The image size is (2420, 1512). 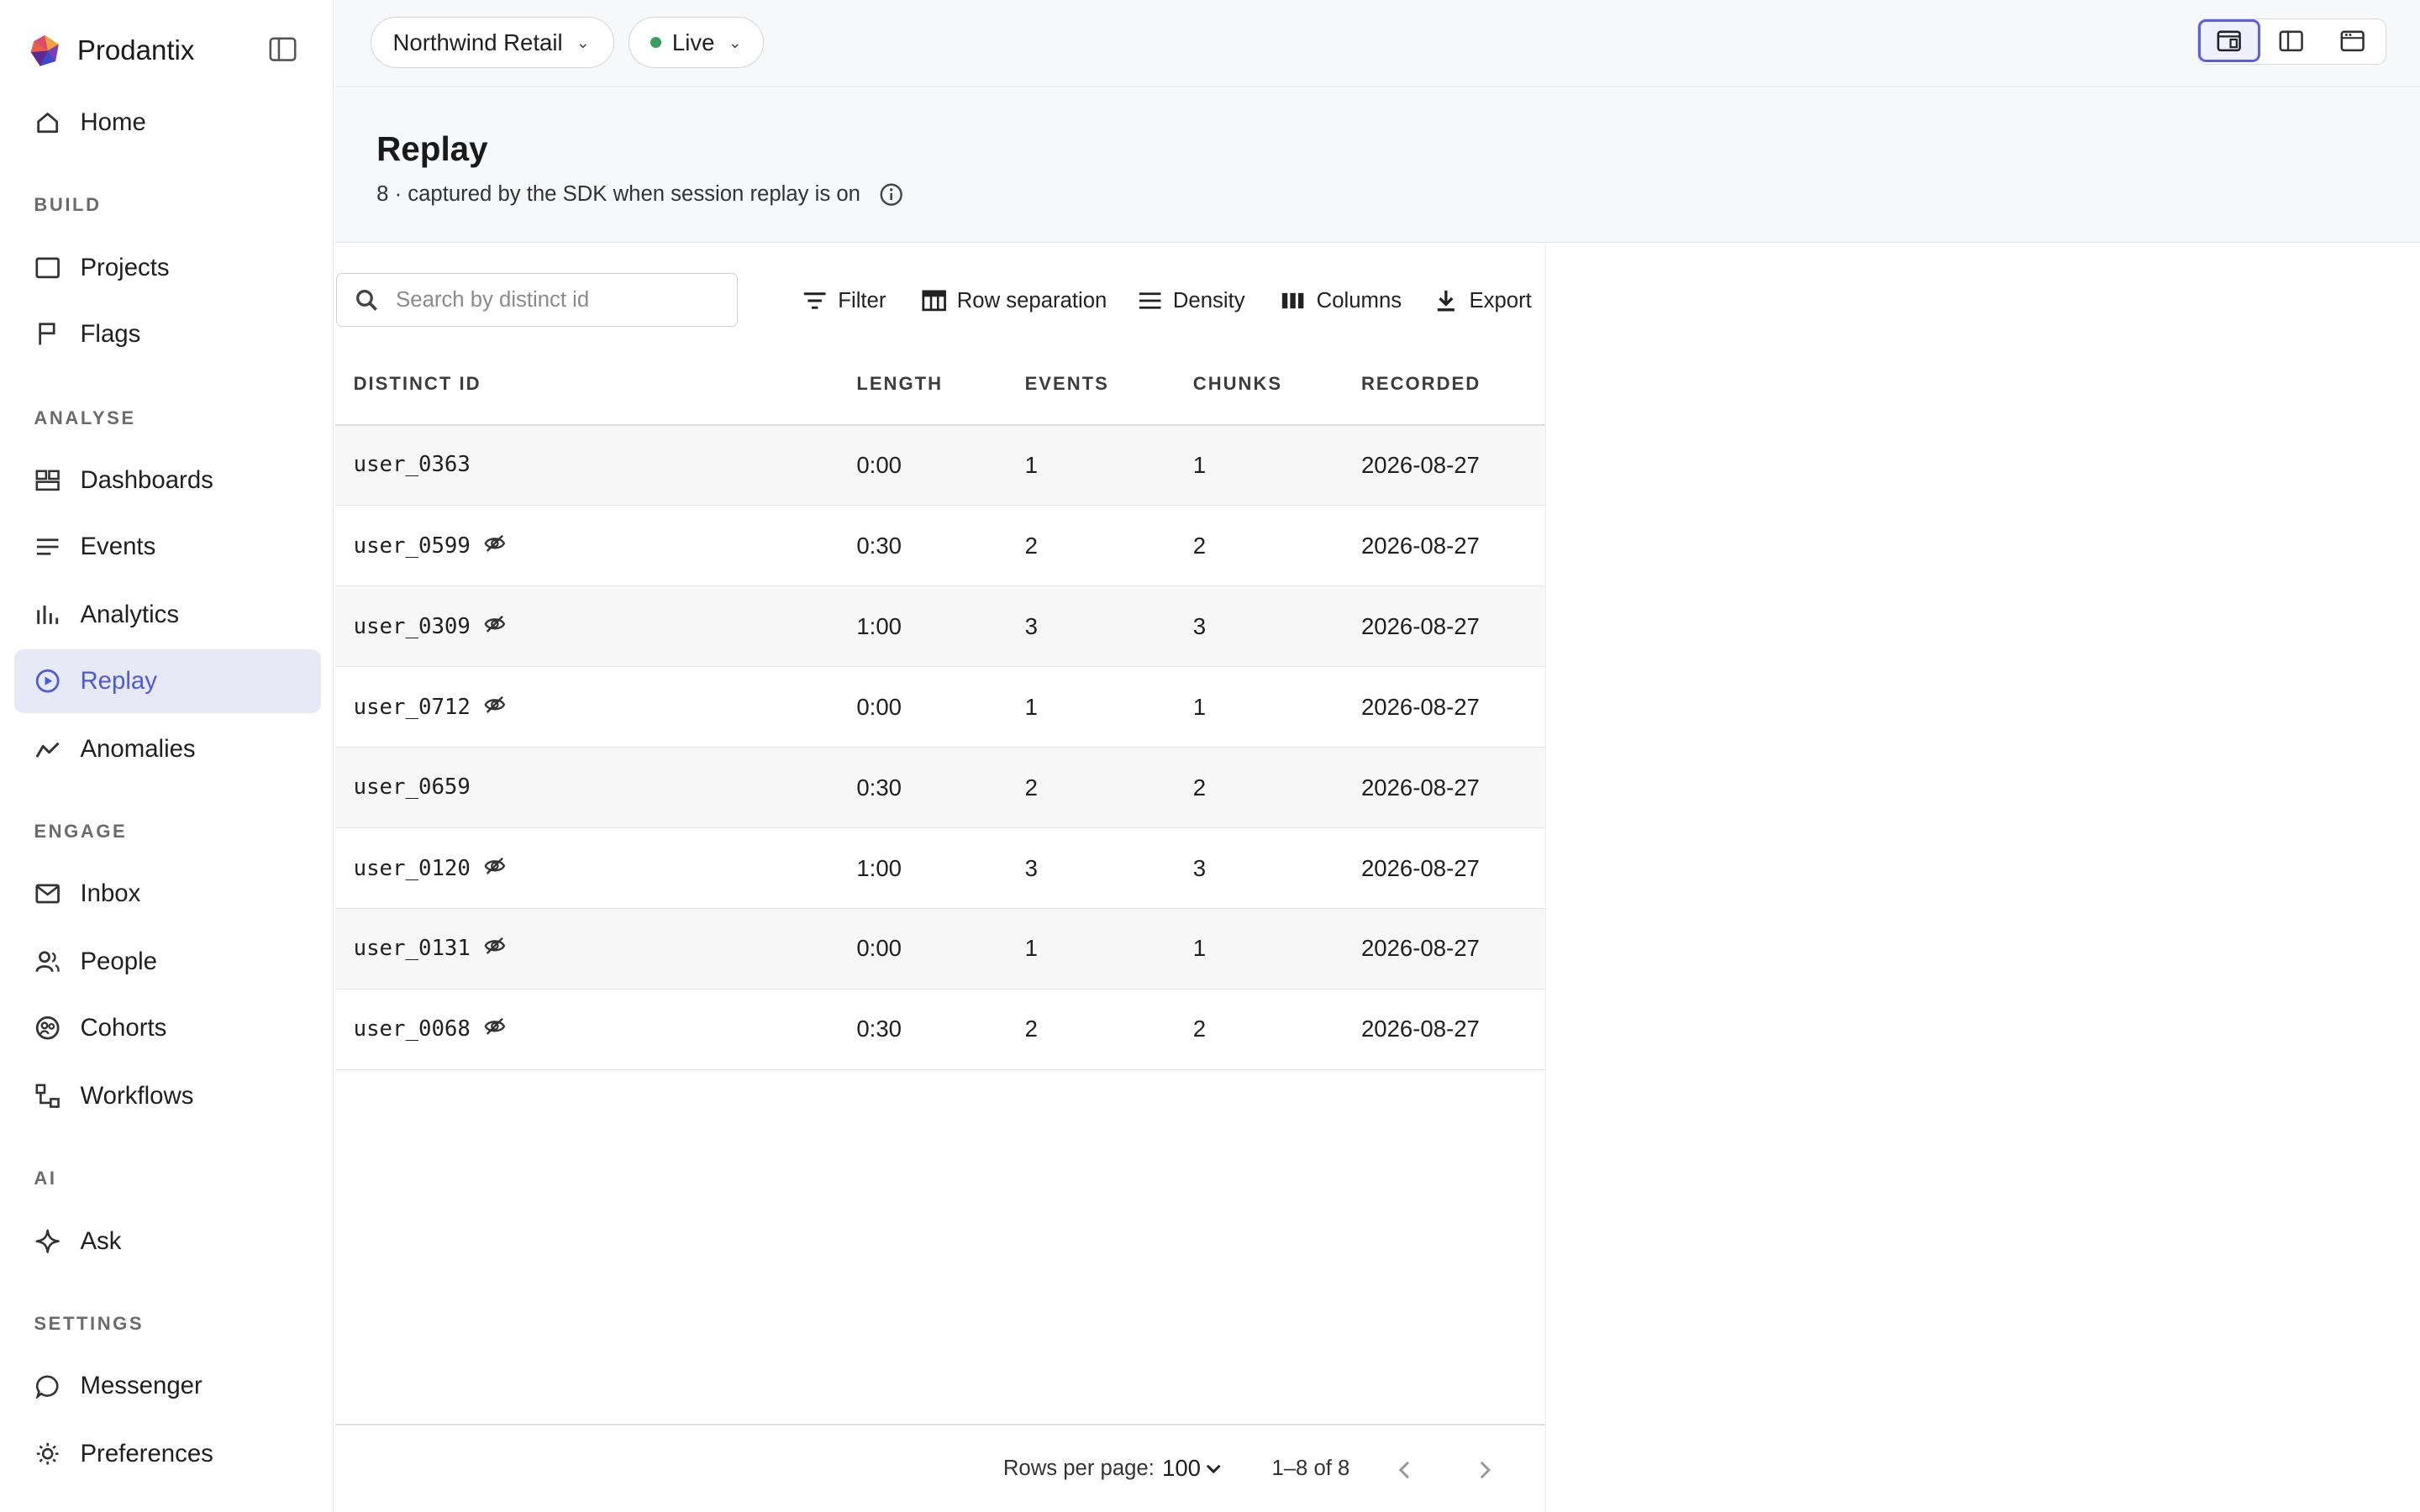 I want to click on sidebar-item-inbox: Inbox, so click(x=168, y=894).